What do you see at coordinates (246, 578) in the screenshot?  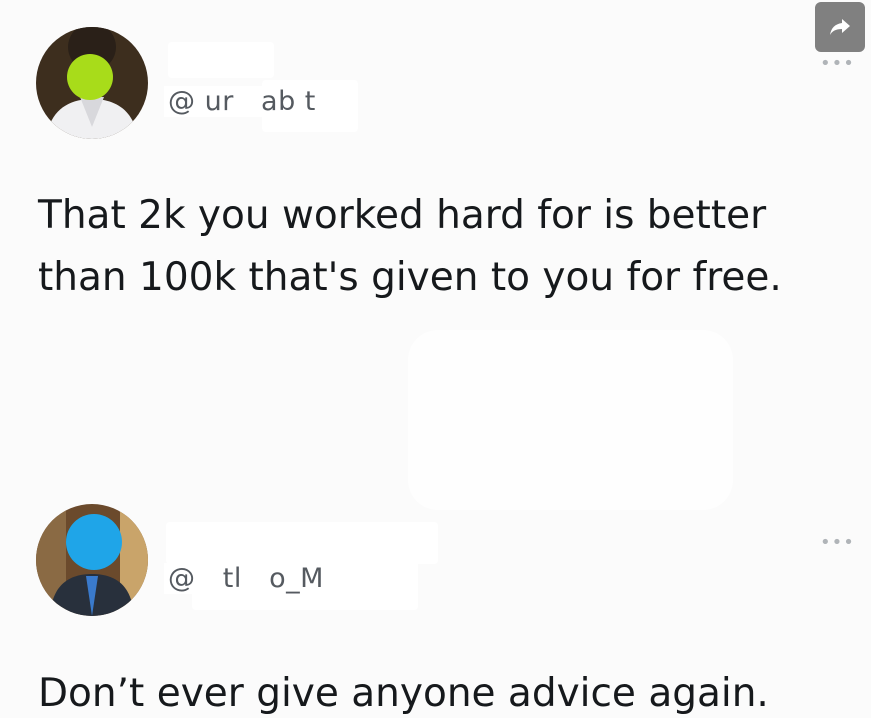 I see `user-handle: @ tl o_M` at bounding box center [246, 578].